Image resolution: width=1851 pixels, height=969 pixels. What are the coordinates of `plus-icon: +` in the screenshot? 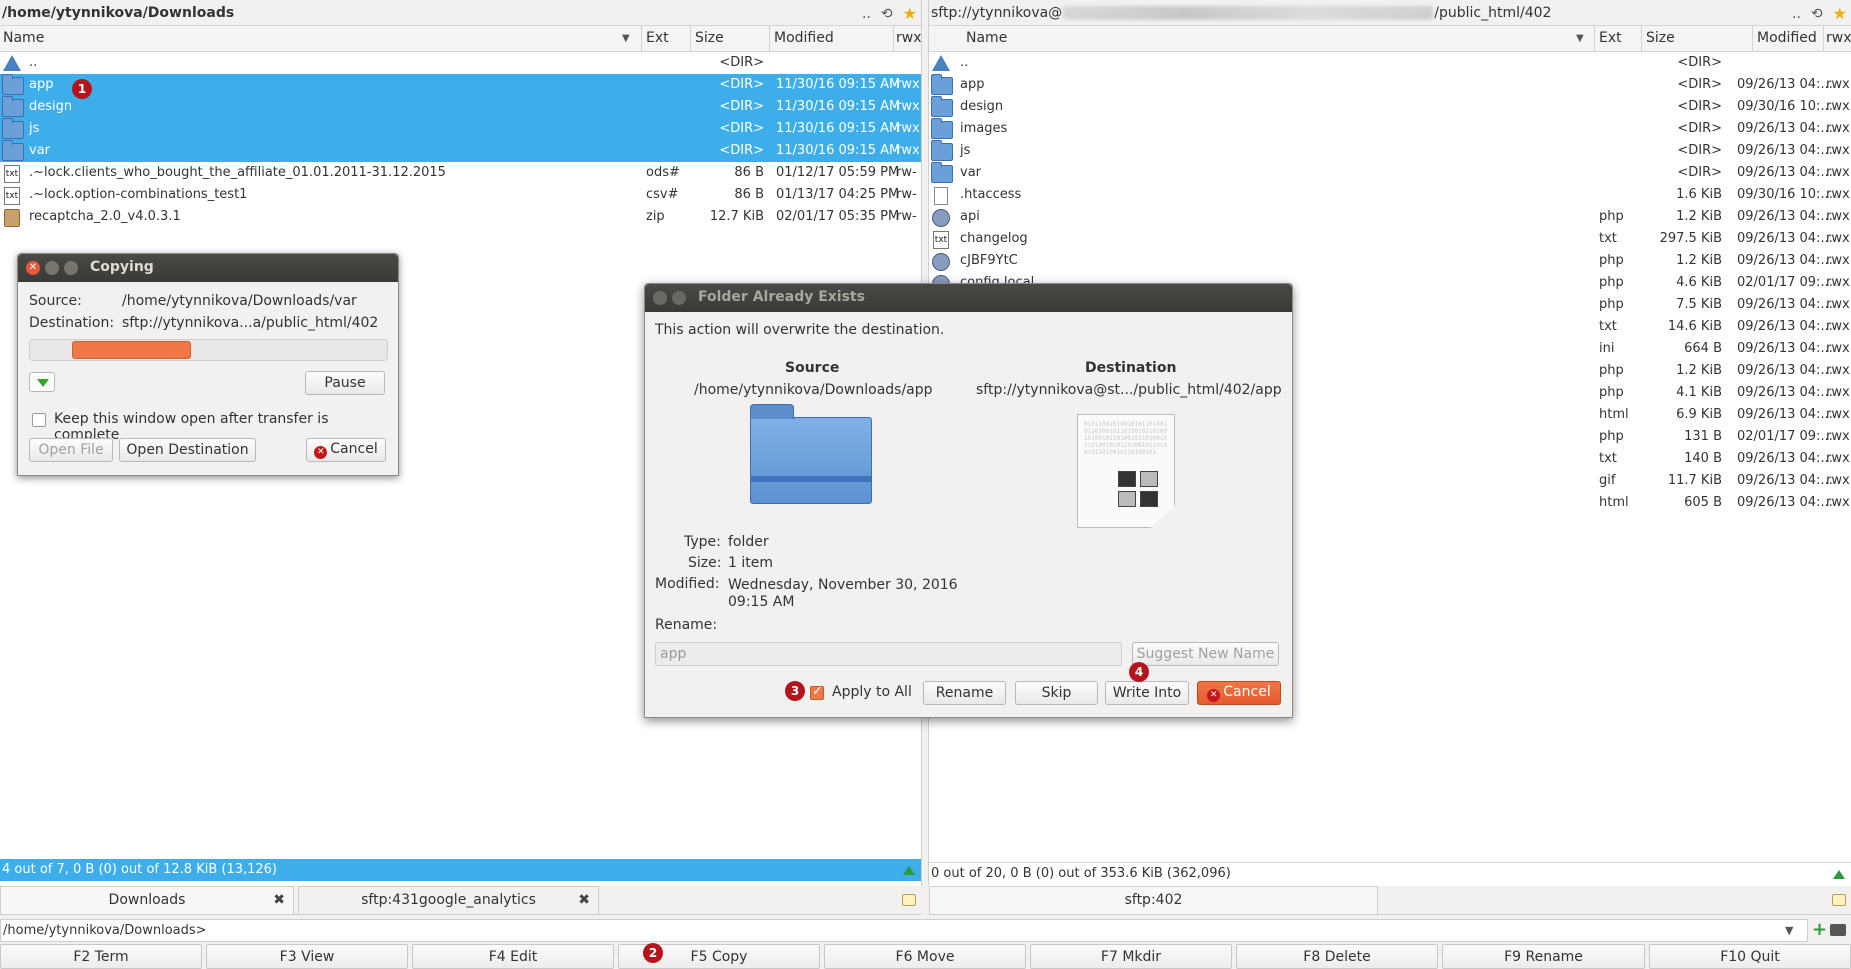 It's located at (1819, 929).